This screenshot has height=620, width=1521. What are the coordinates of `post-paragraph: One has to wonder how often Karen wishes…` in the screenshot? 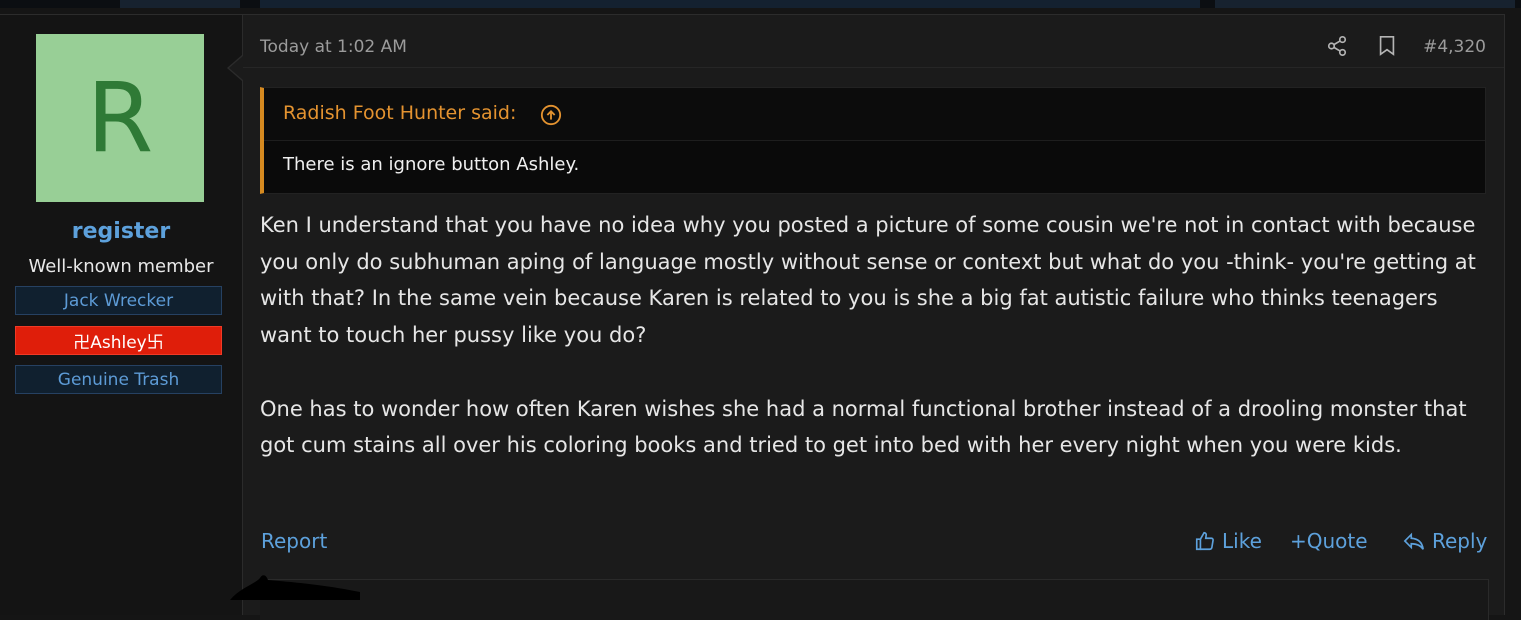 It's located at (863, 427).